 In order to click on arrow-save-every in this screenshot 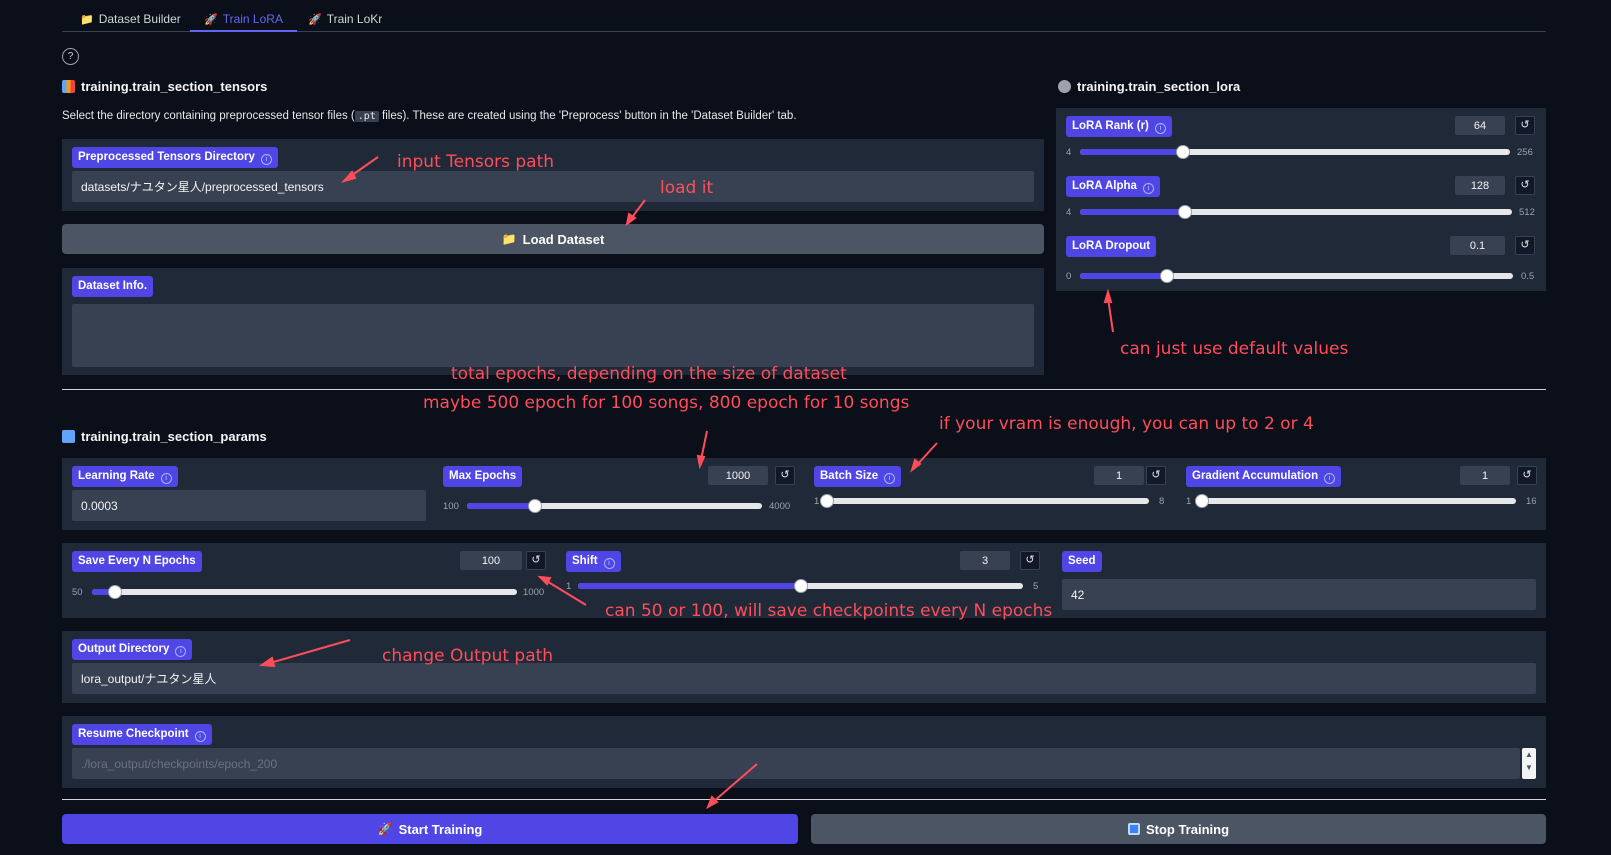, I will do `click(565, 592)`.